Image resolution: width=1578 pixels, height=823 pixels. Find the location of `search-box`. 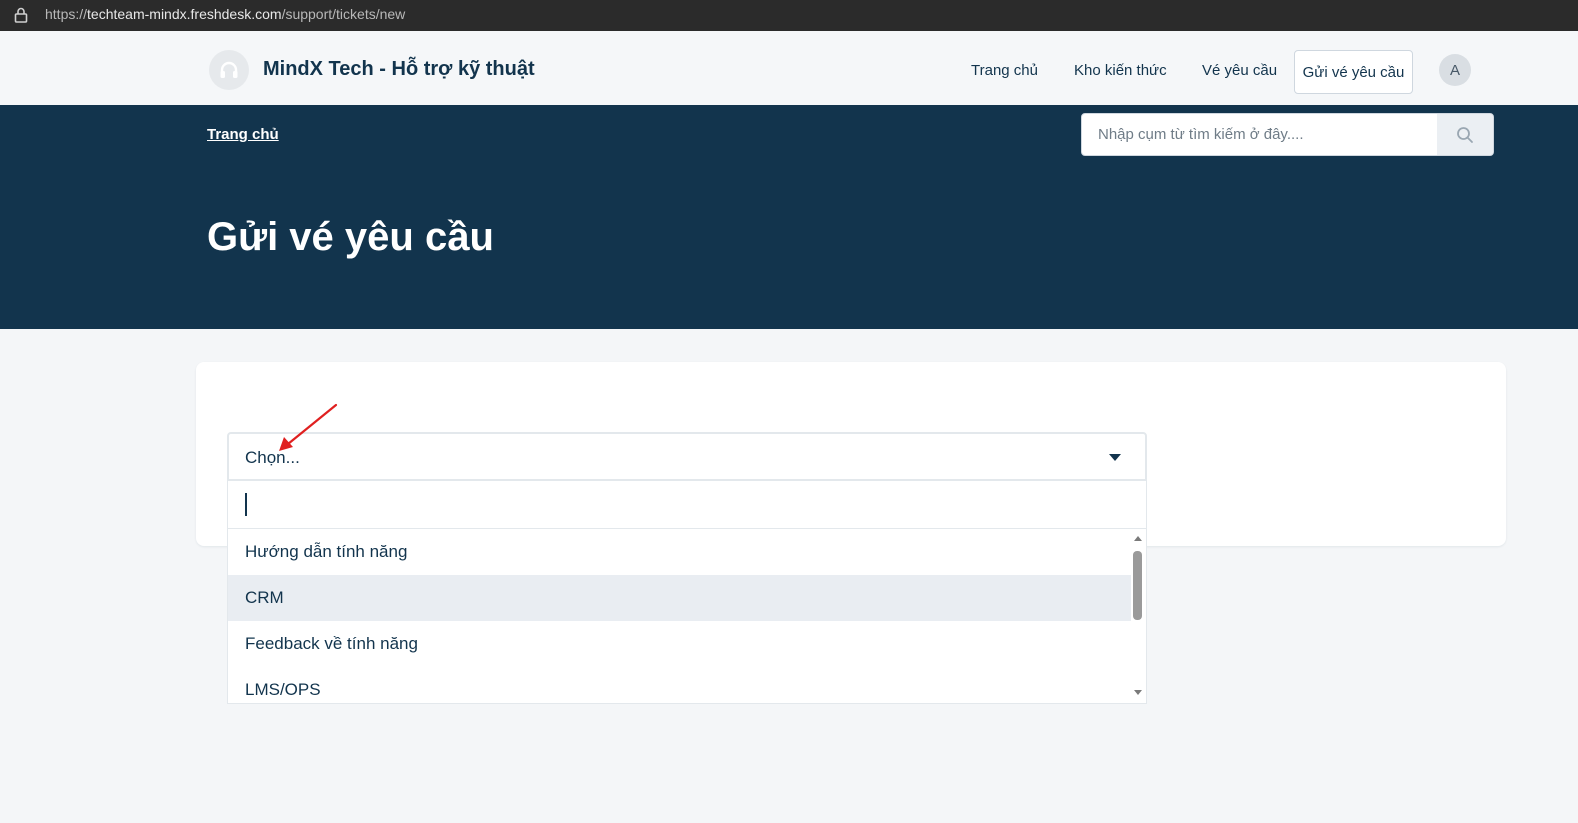

search-box is located at coordinates (1287, 134).